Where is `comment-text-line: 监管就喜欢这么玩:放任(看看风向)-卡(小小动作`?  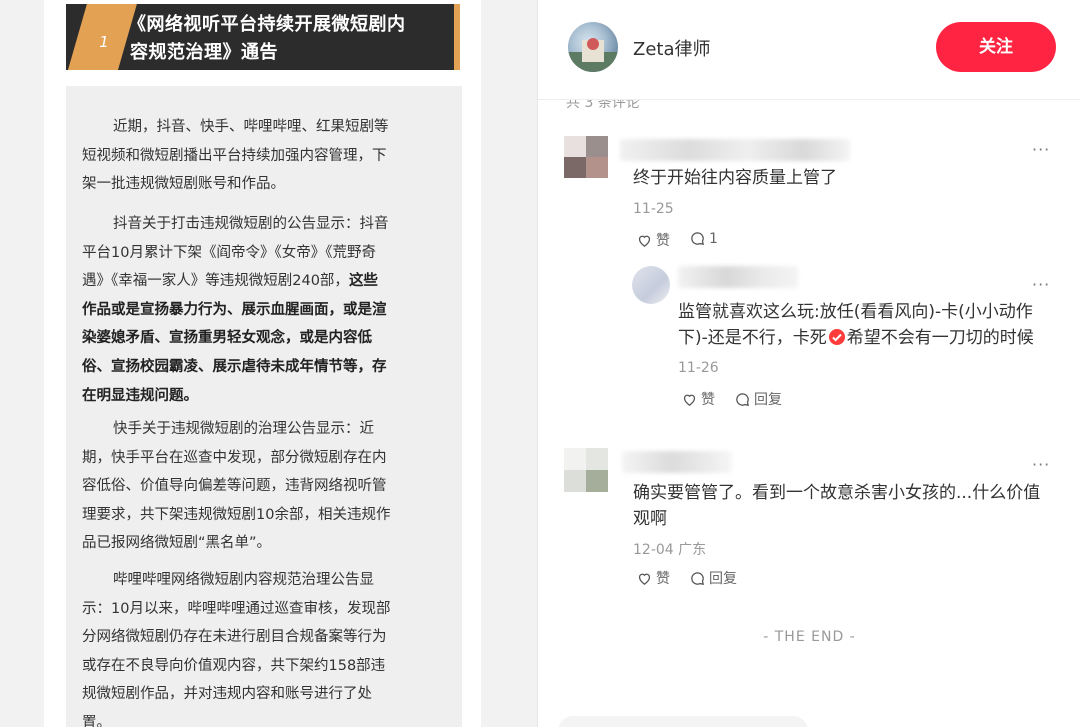 comment-text-line: 监管就喜欢这么玩:放任(看看风向)-卡(小小动作 is located at coordinates (855, 312).